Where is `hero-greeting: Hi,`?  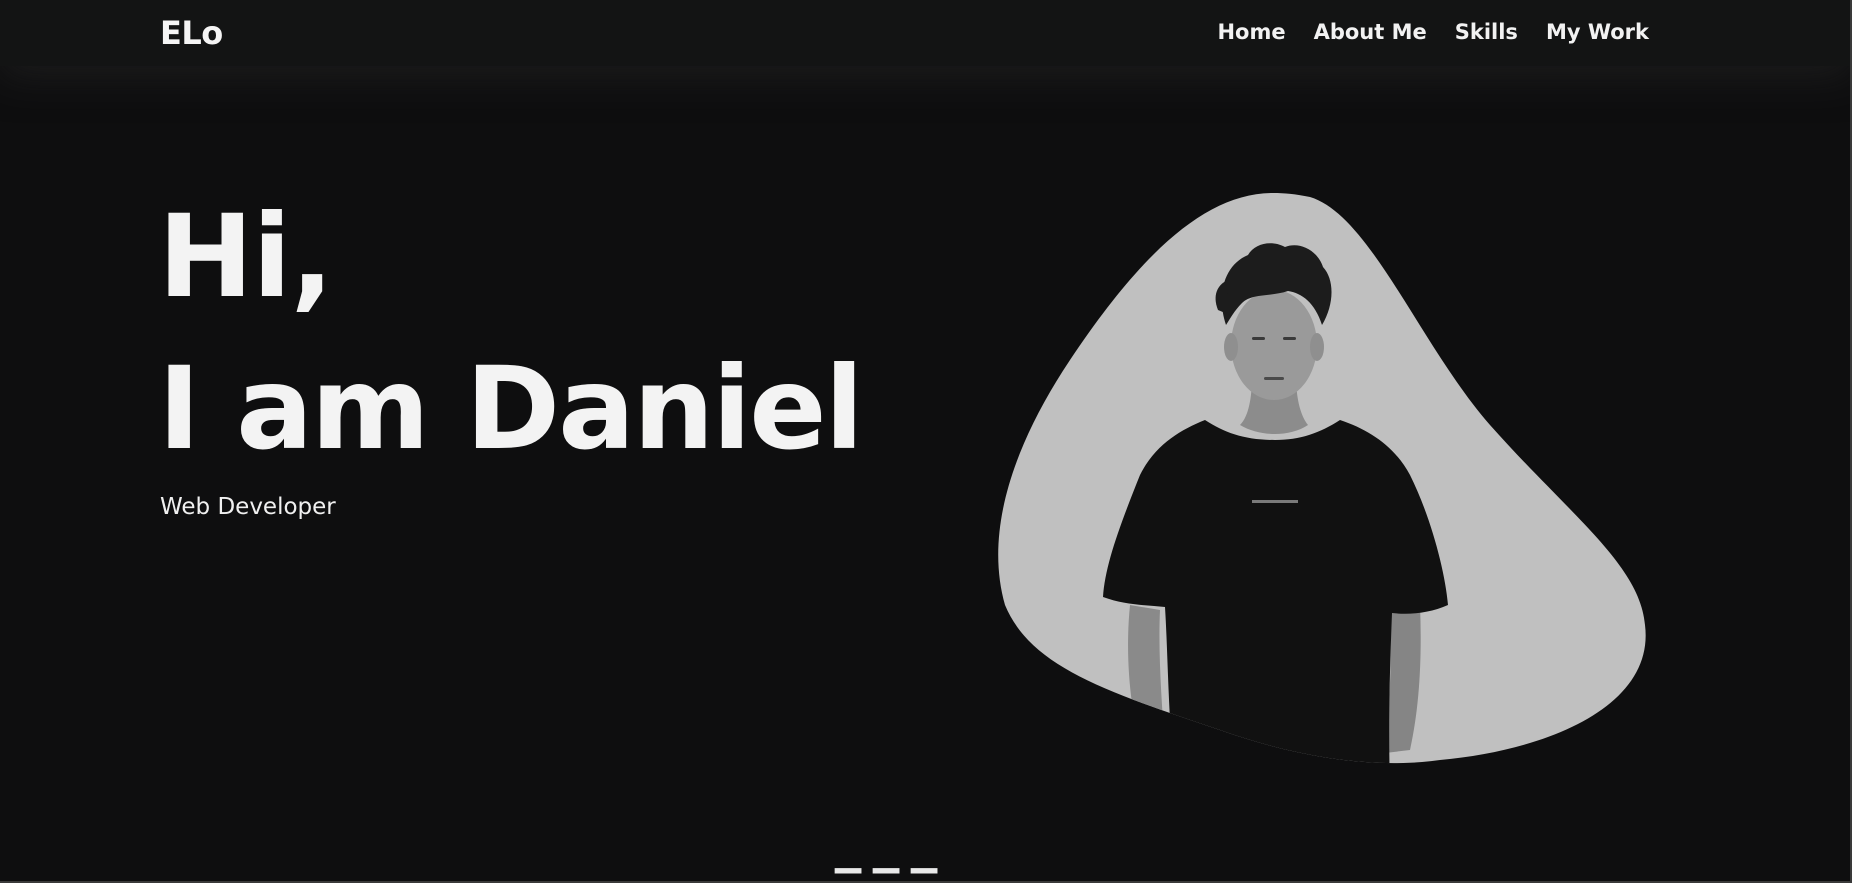
hero-greeting: Hi, is located at coordinates (246, 256).